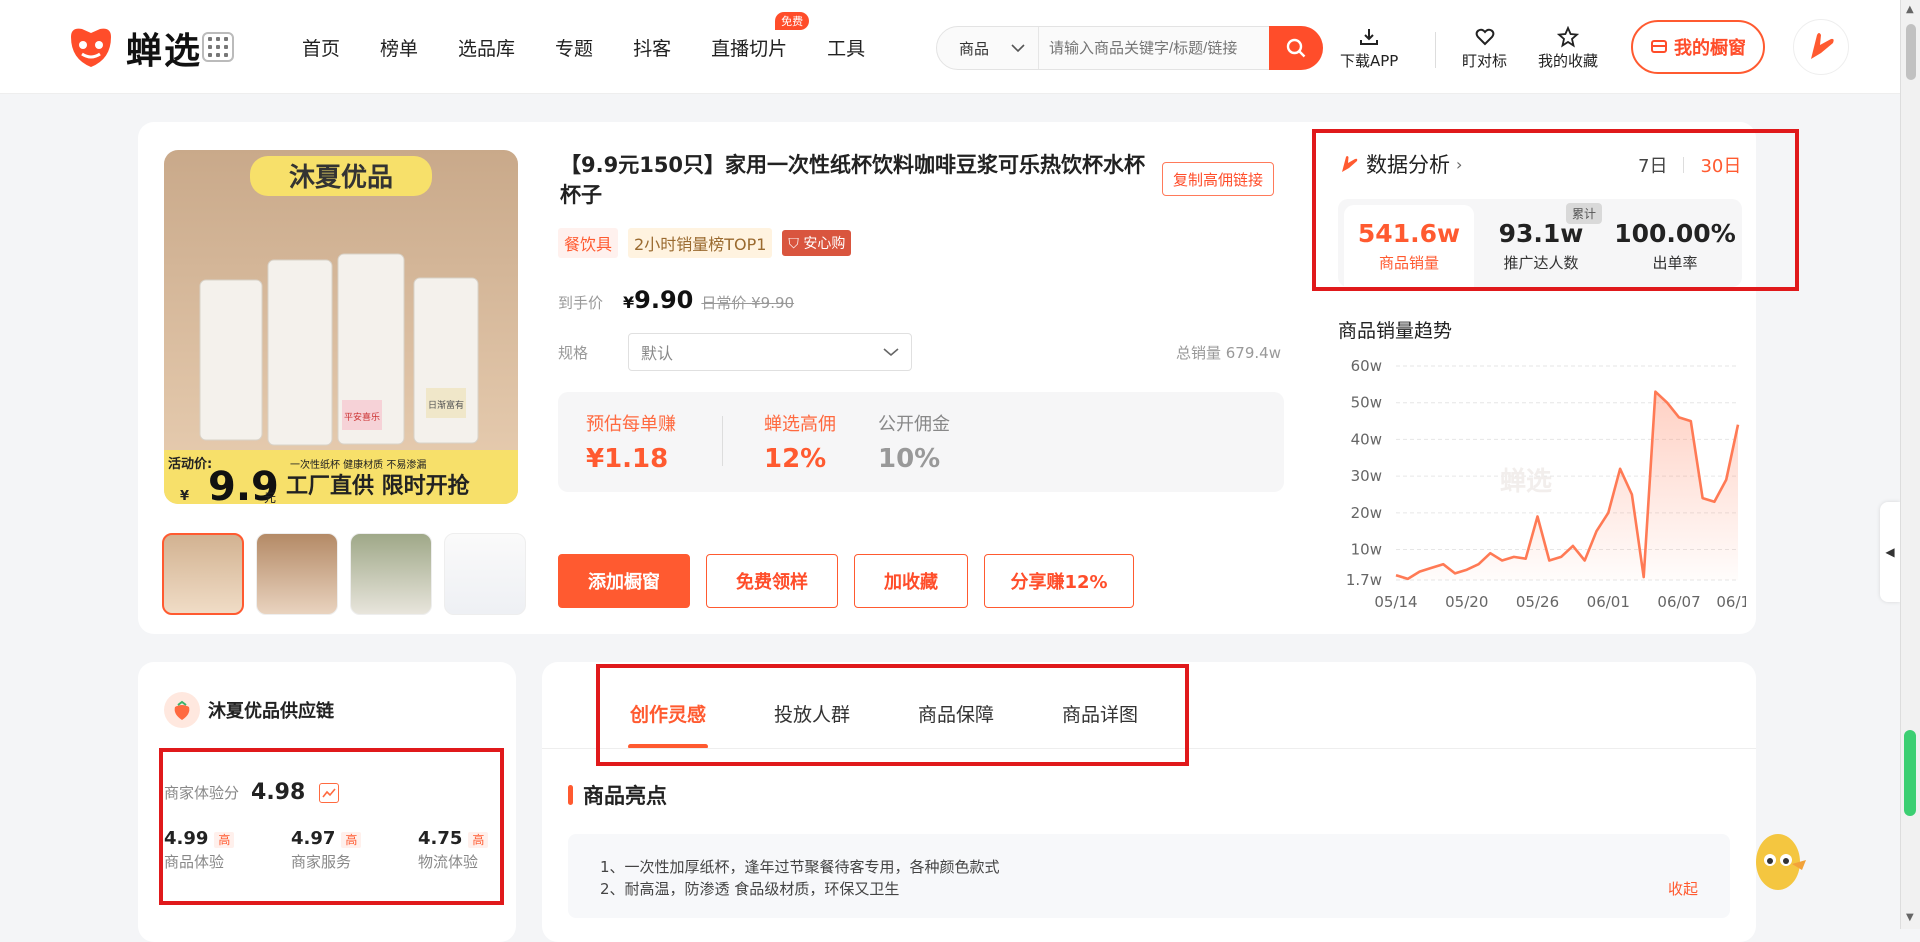  What do you see at coordinates (1608, 602) in the screenshot?
I see `x-tick-label: 06/01` at bounding box center [1608, 602].